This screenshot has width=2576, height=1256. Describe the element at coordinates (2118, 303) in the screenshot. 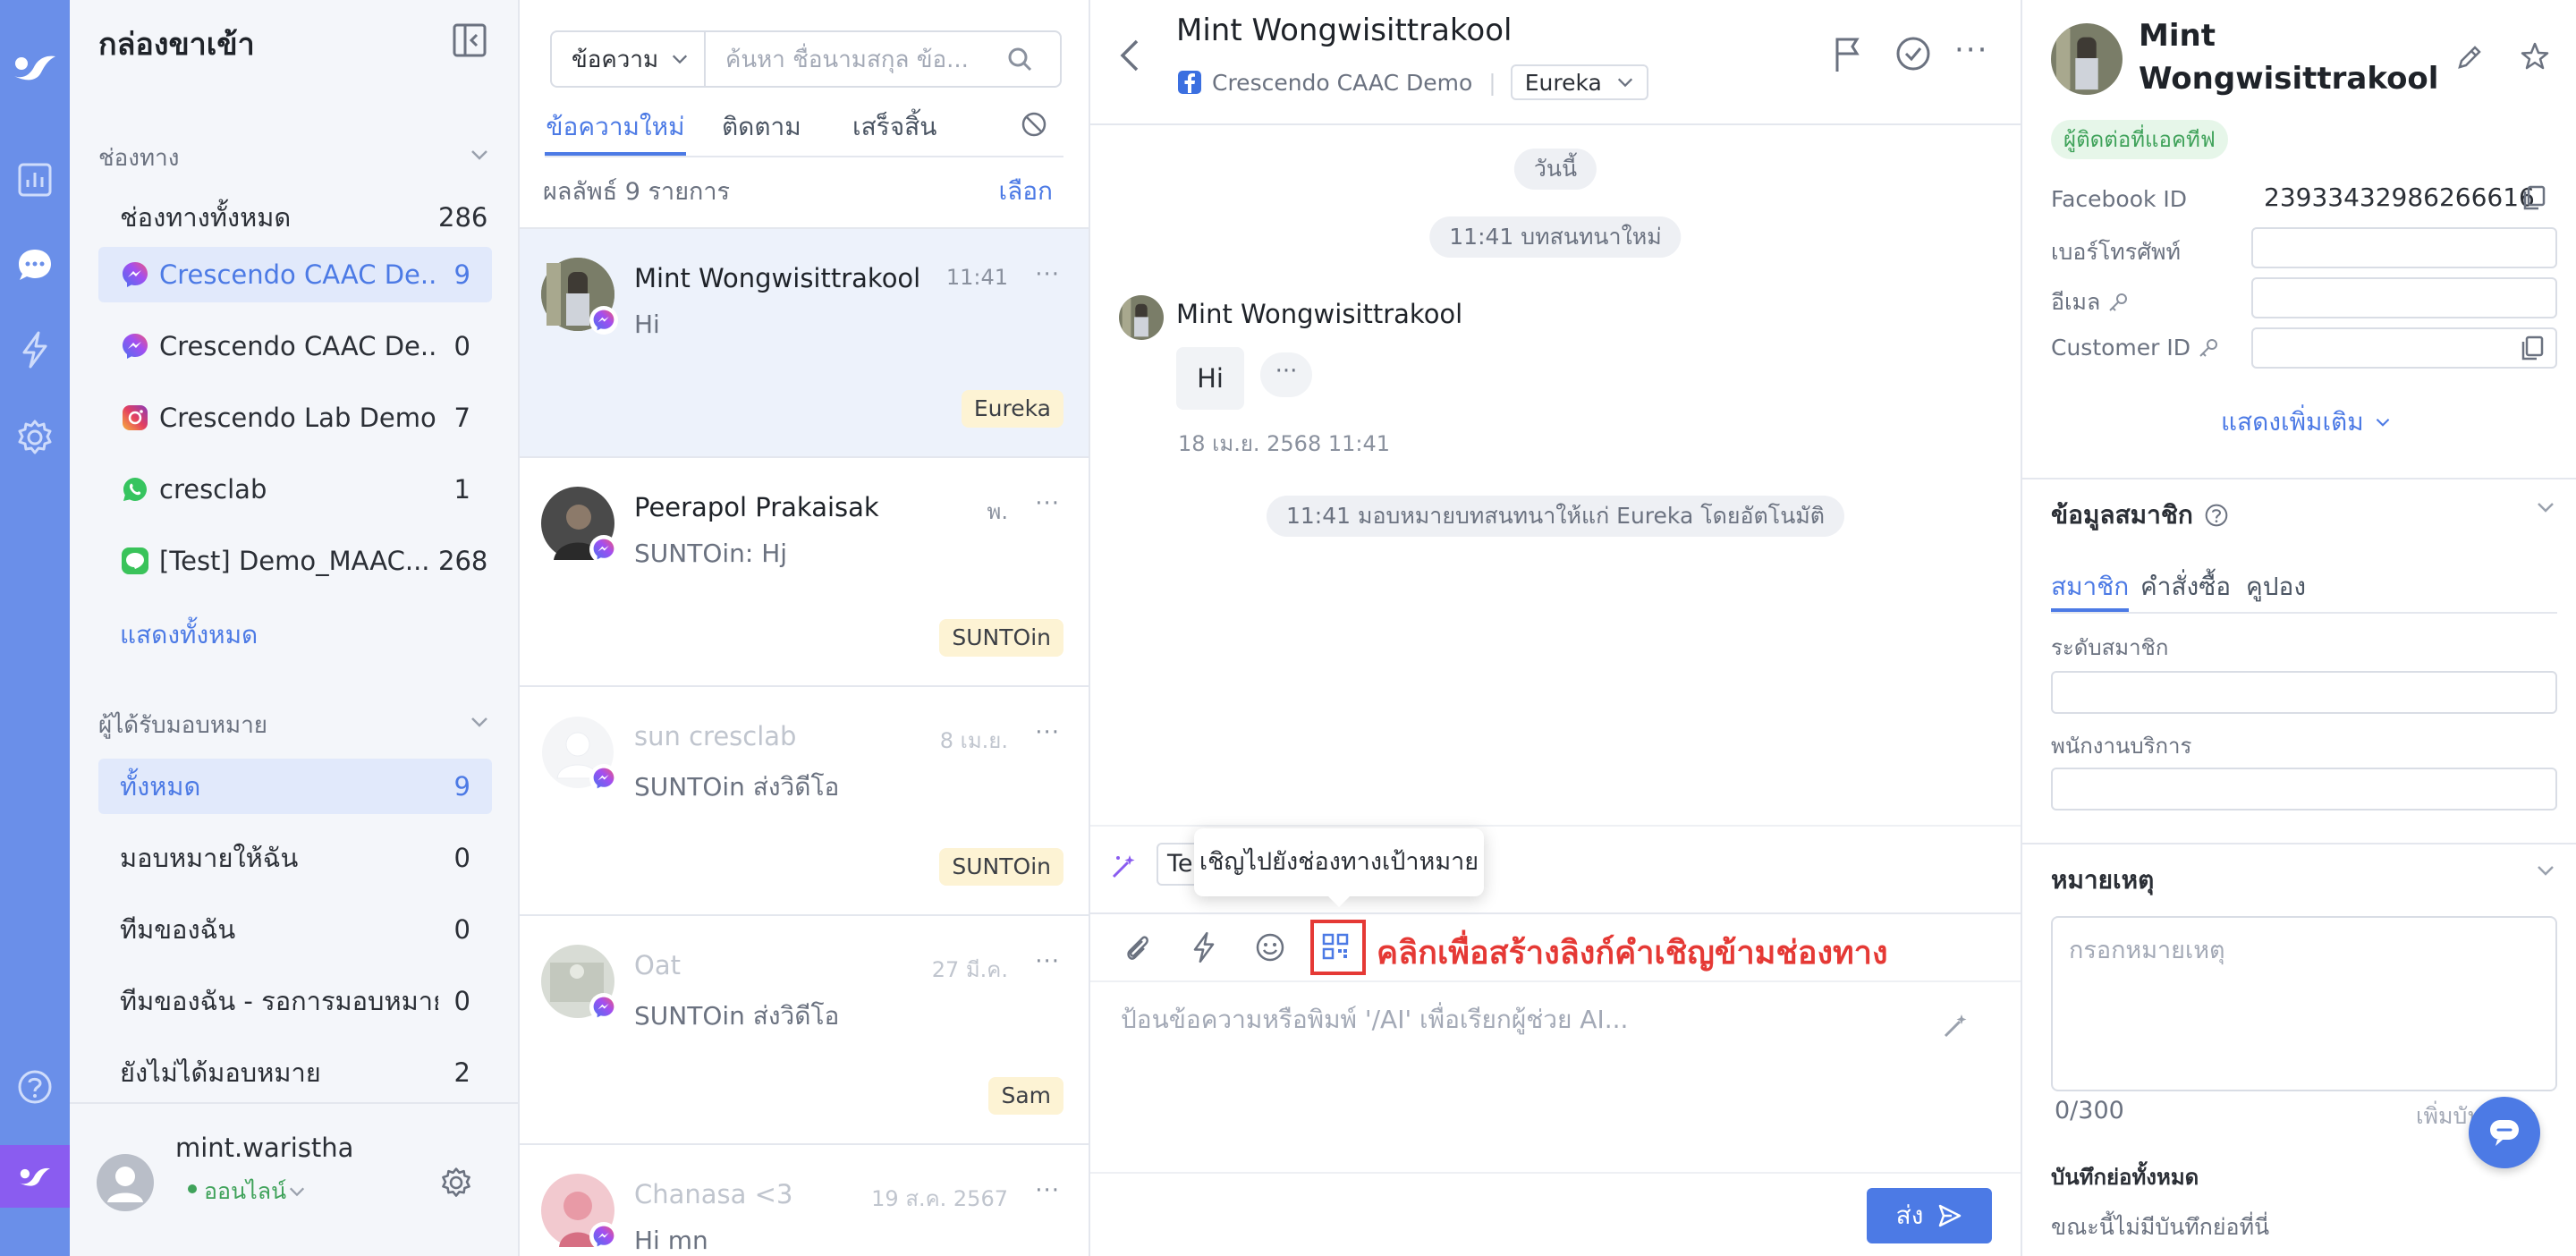

I see `key-icon` at that location.